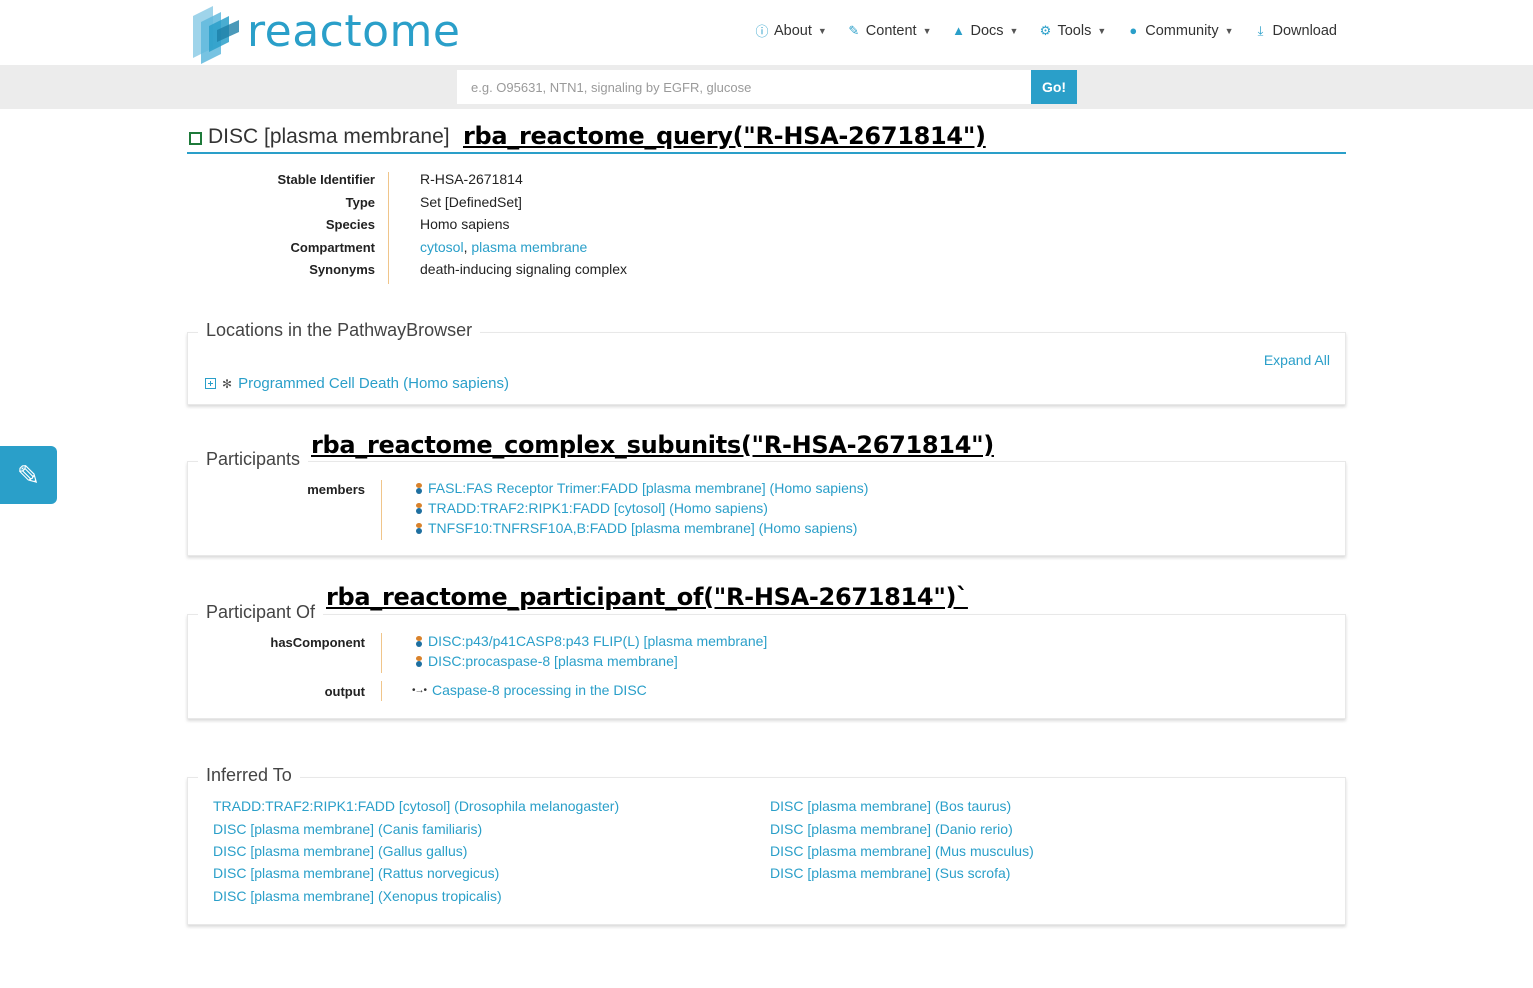 The width and height of the screenshot is (1533, 988). What do you see at coordinates (442, 247) in the screenshot?
I see `compartment-link-cytosol: cytosol` at bounding box center [442, 247].